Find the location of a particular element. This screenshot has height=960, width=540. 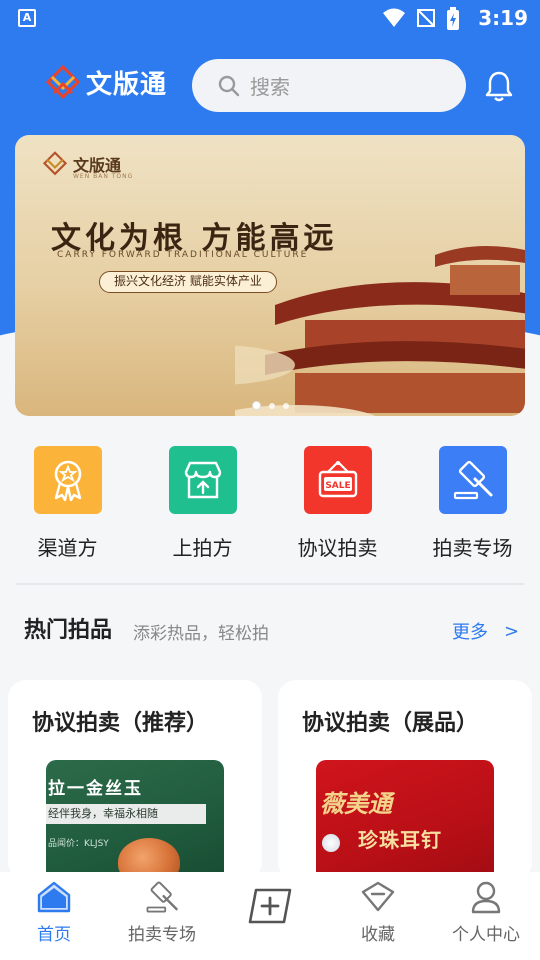

product-image: 拉一金丝玉 经伴我身，幸福永相随 品闻价：KLJSY is located at coordinates (135, 820).